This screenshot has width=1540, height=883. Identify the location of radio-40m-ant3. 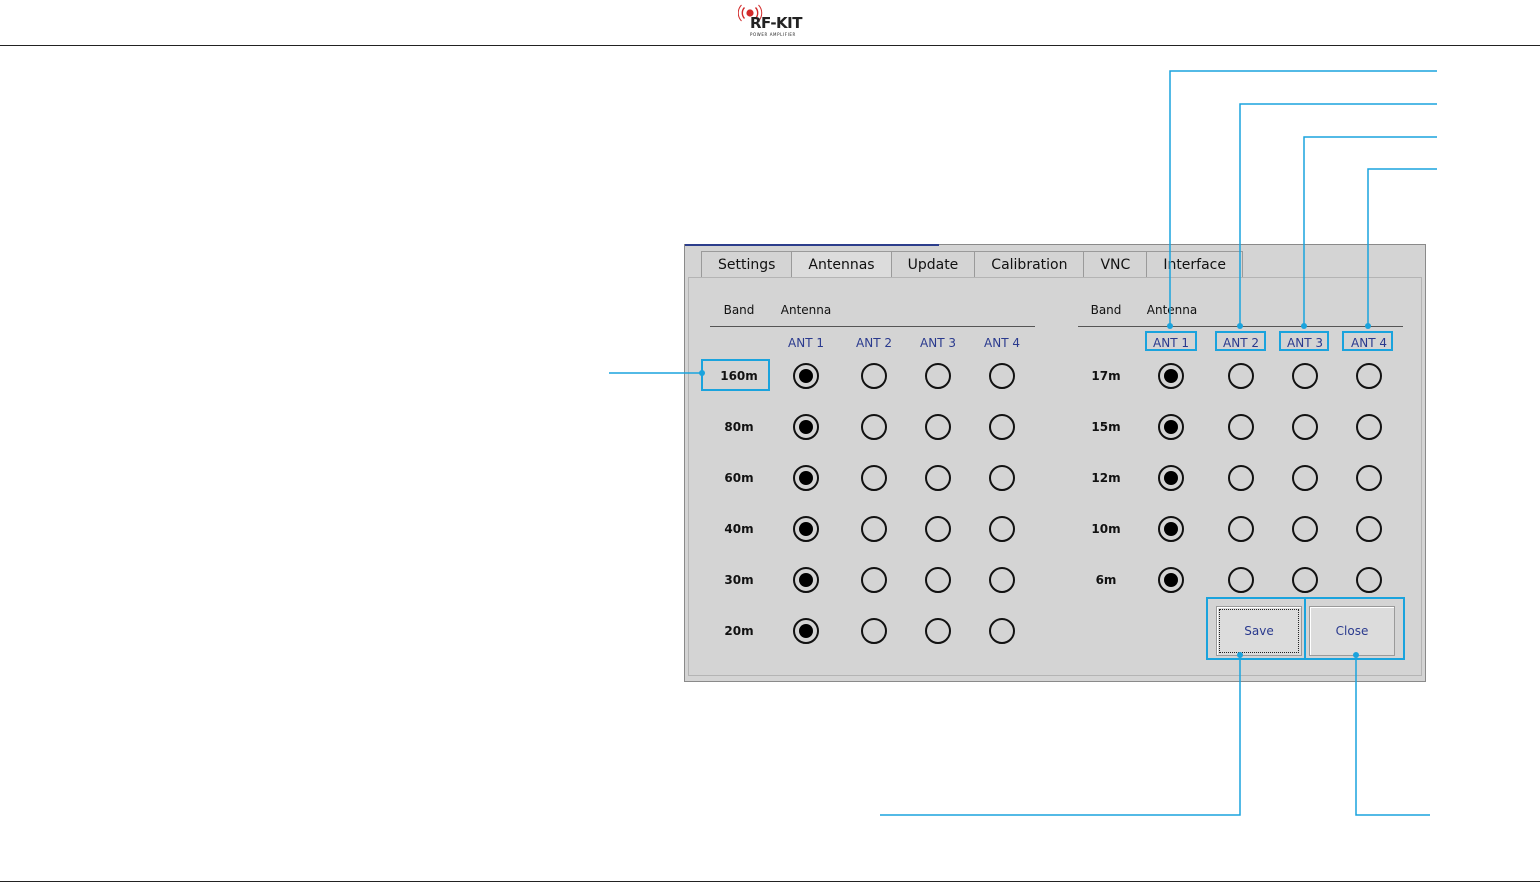
(938, 529).